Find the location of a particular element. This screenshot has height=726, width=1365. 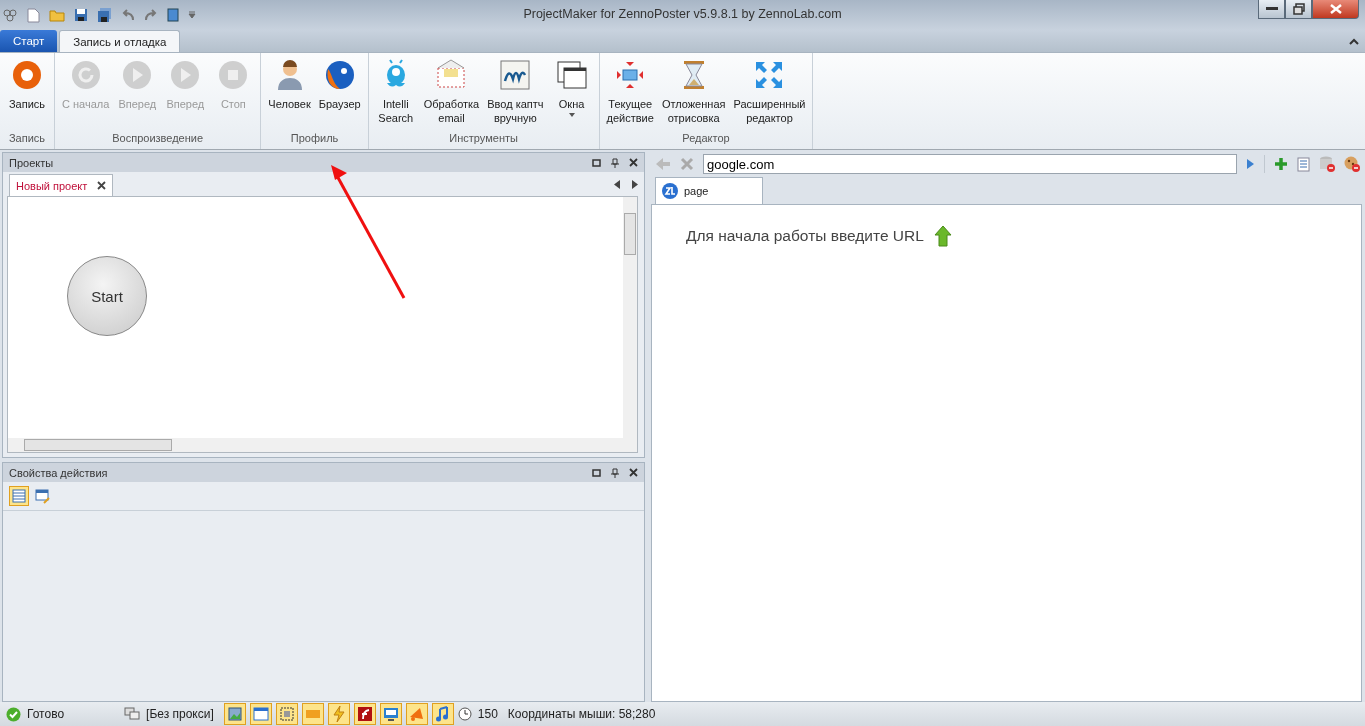

group-label: Профиль is located at coordinates (314, 139).